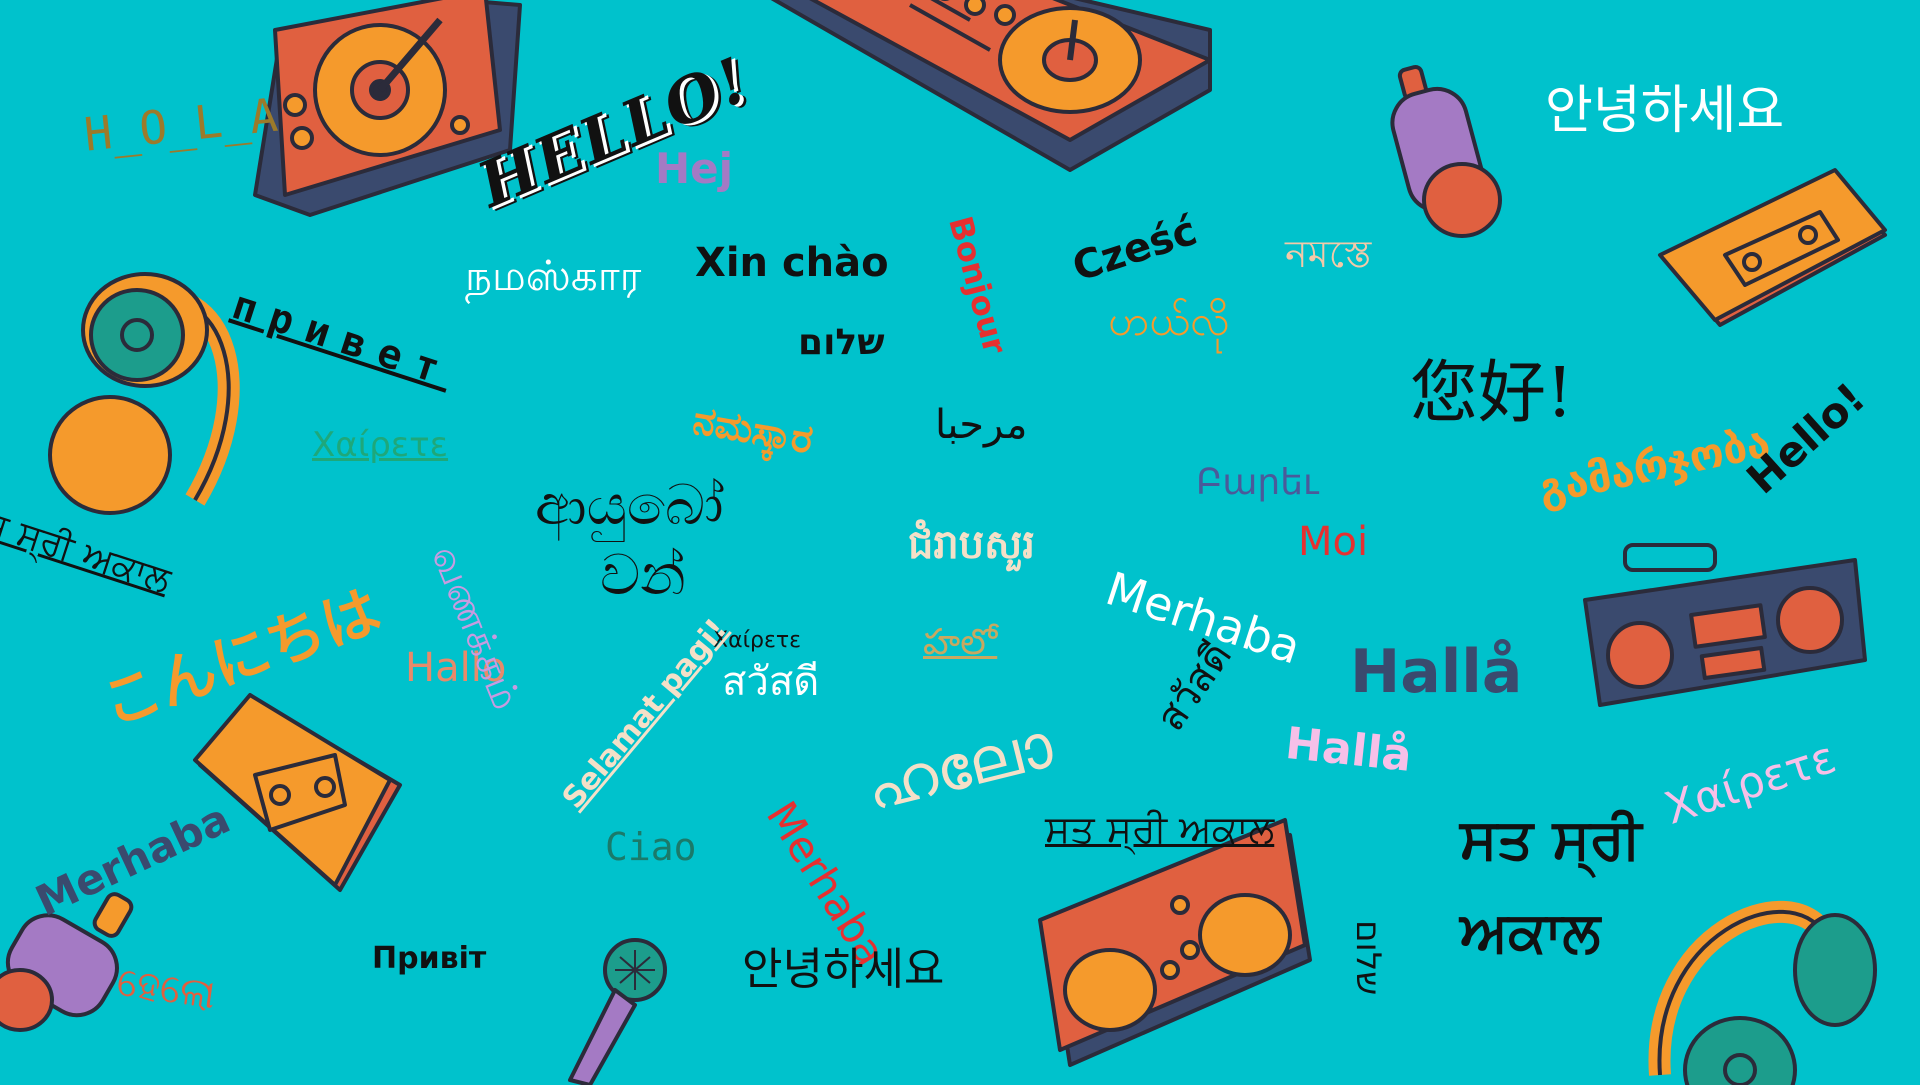 The height and width of the screenshot is (1085, 1920). What do you see at coordinates (981, 425) in the screenshot?
I see `greeting-marhaba-arabic: مرحبا` at bounding box center [981, 425].